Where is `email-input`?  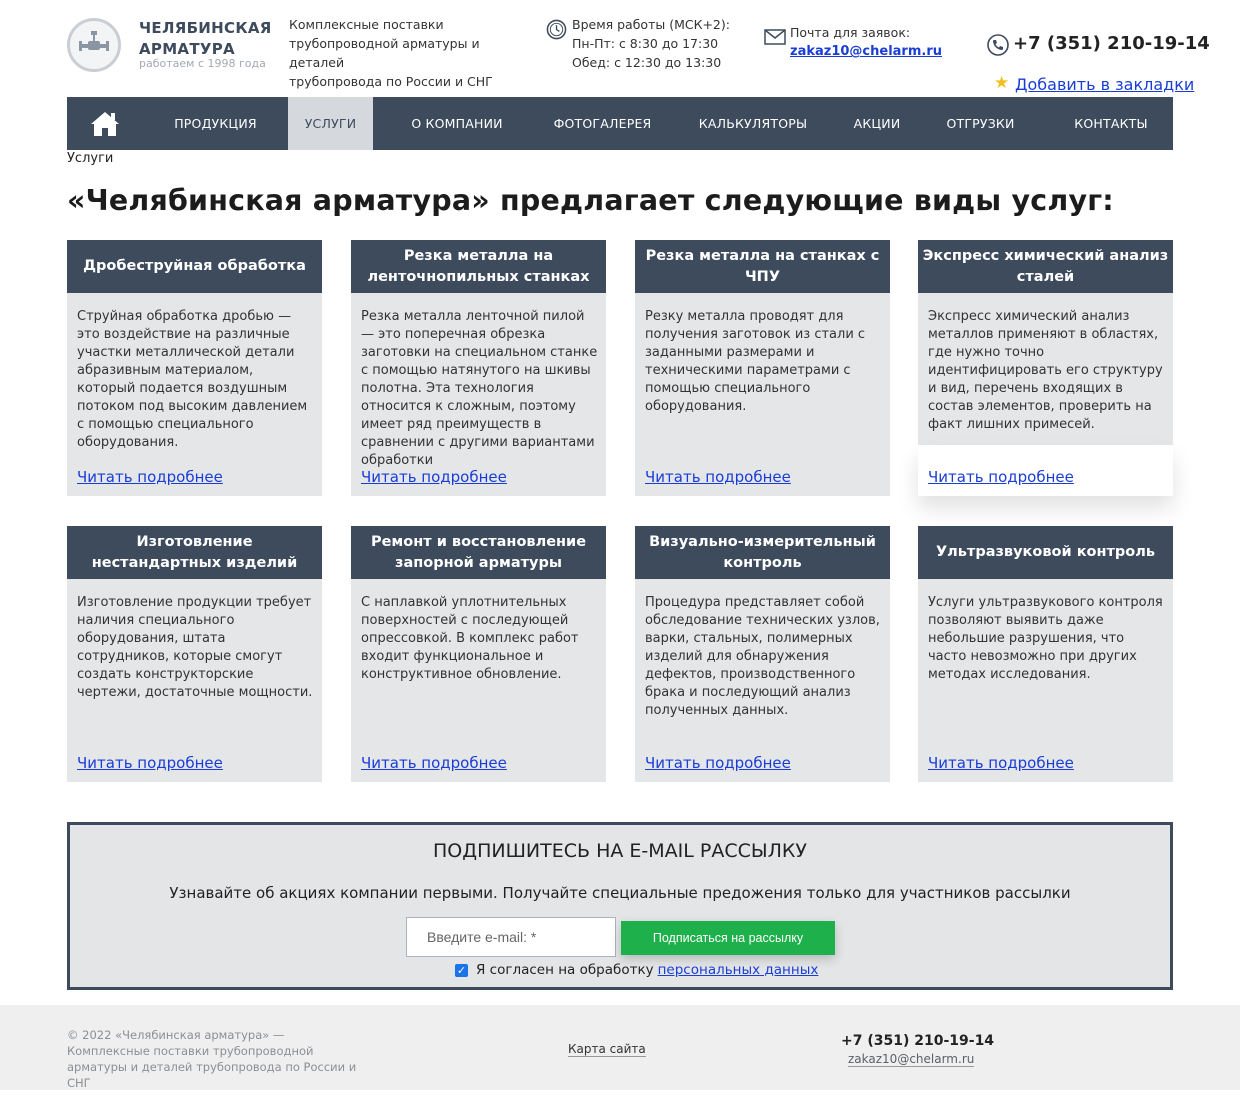
email-input is located at coordinates (511, 937).